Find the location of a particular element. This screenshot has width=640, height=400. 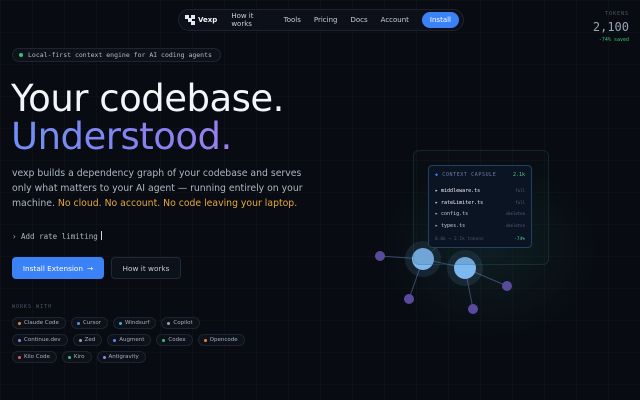

capsule-file-row: ▸ rateLimiter.ts full is located at coordinates (480, 203).